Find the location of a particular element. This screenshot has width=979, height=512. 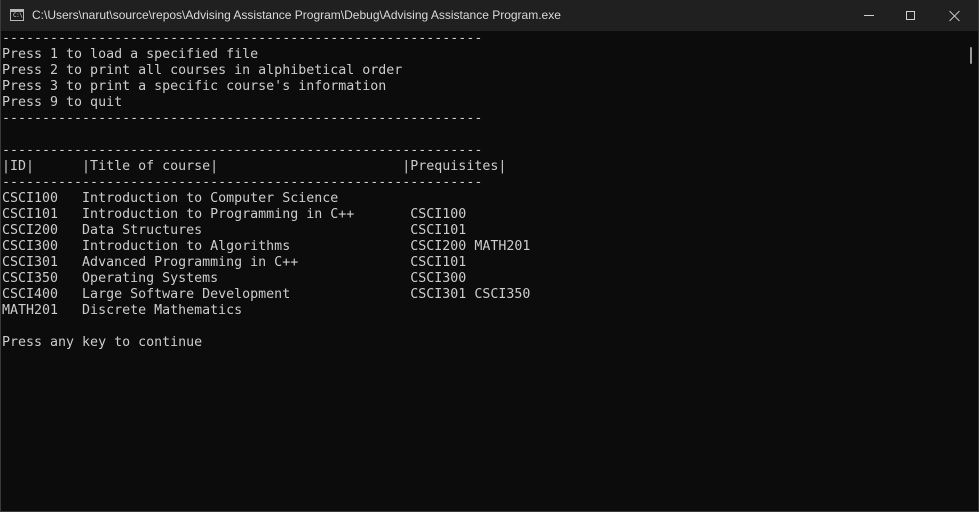

maximize-icon is located at coordinates (910, 15).